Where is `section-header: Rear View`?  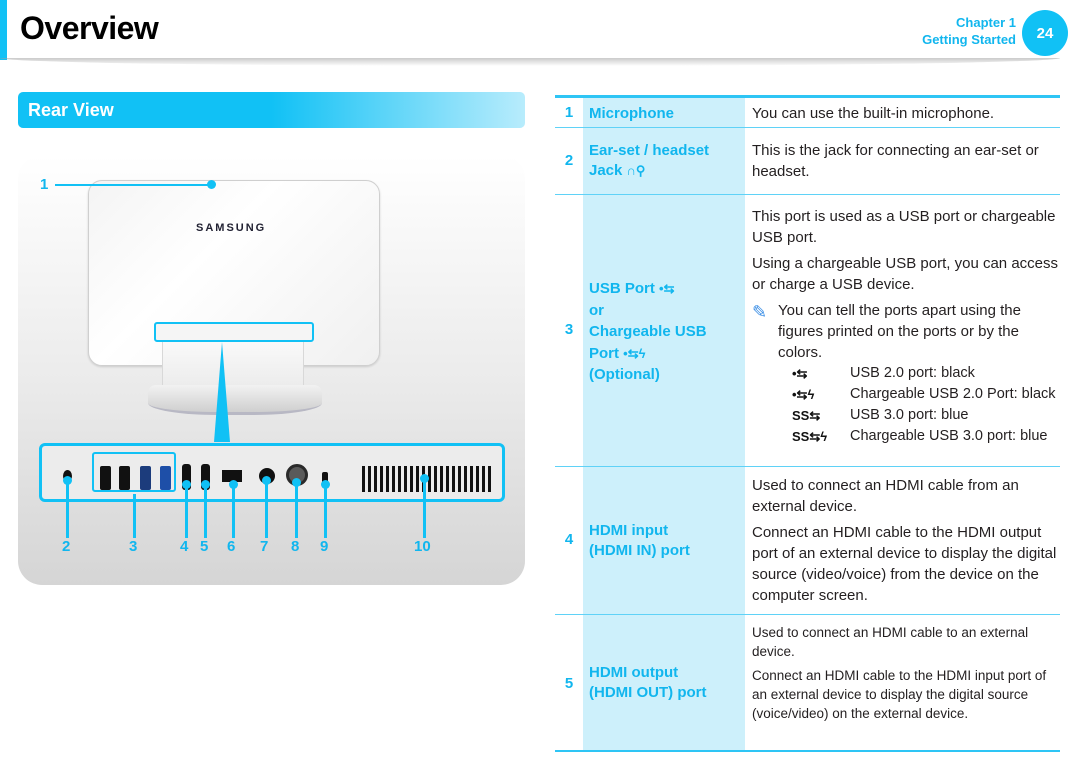 section-header: Rear View is located at coordinates (271, 110).